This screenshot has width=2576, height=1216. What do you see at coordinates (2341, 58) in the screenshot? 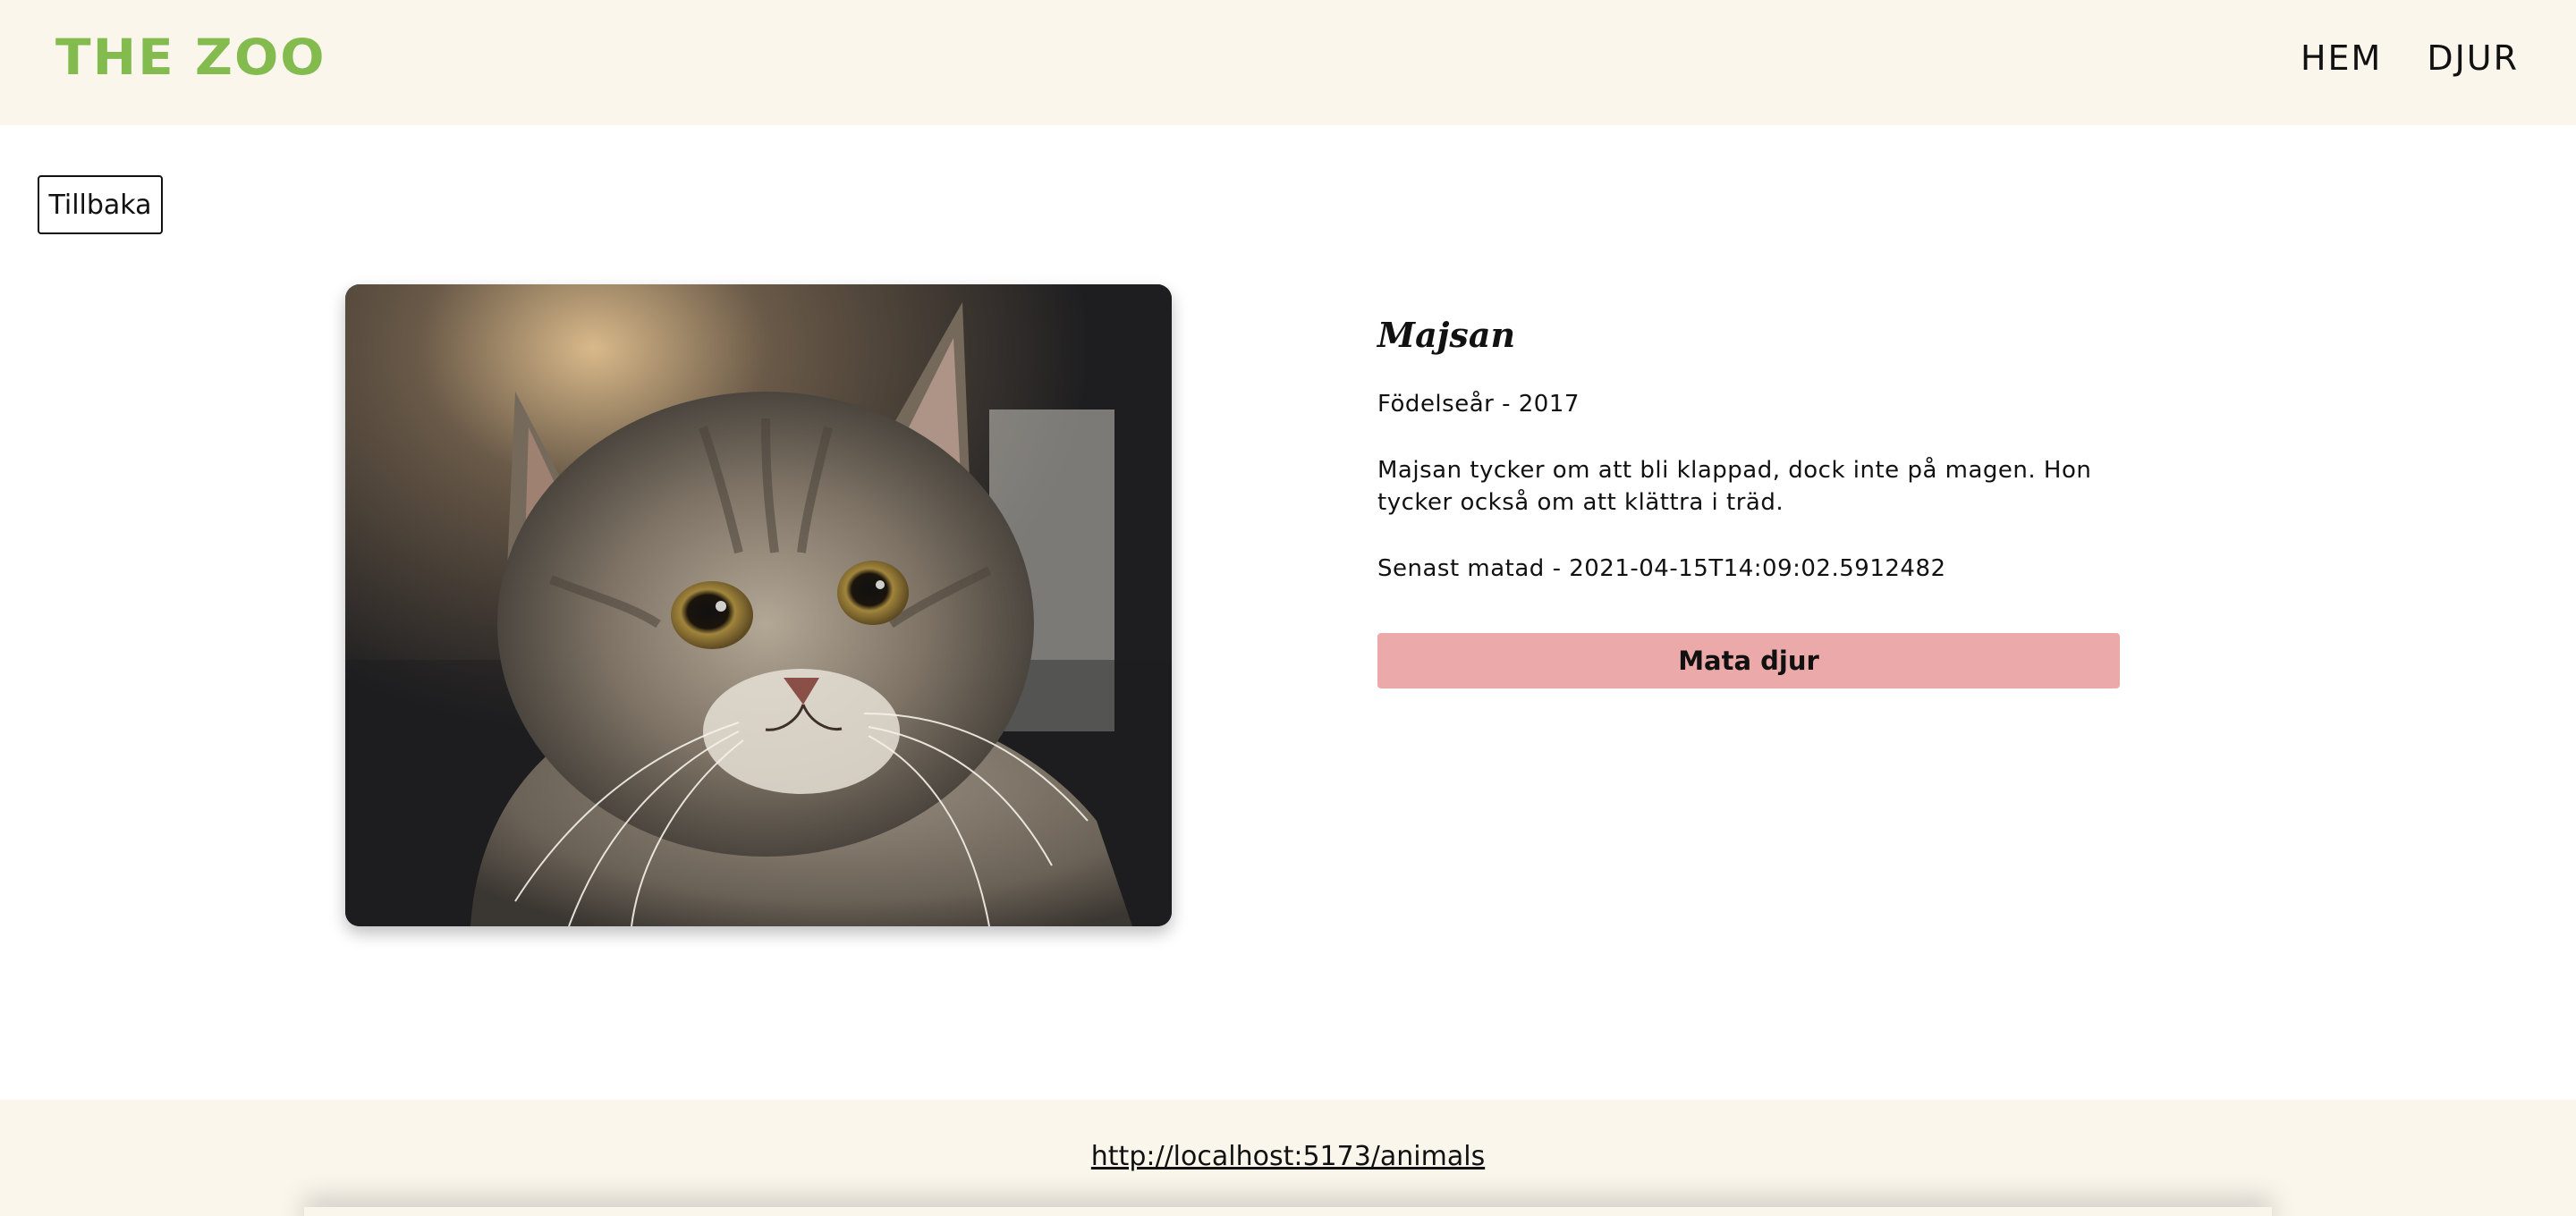
I see `nav-item-hem: HEM` at bounding box center [2341, 58].